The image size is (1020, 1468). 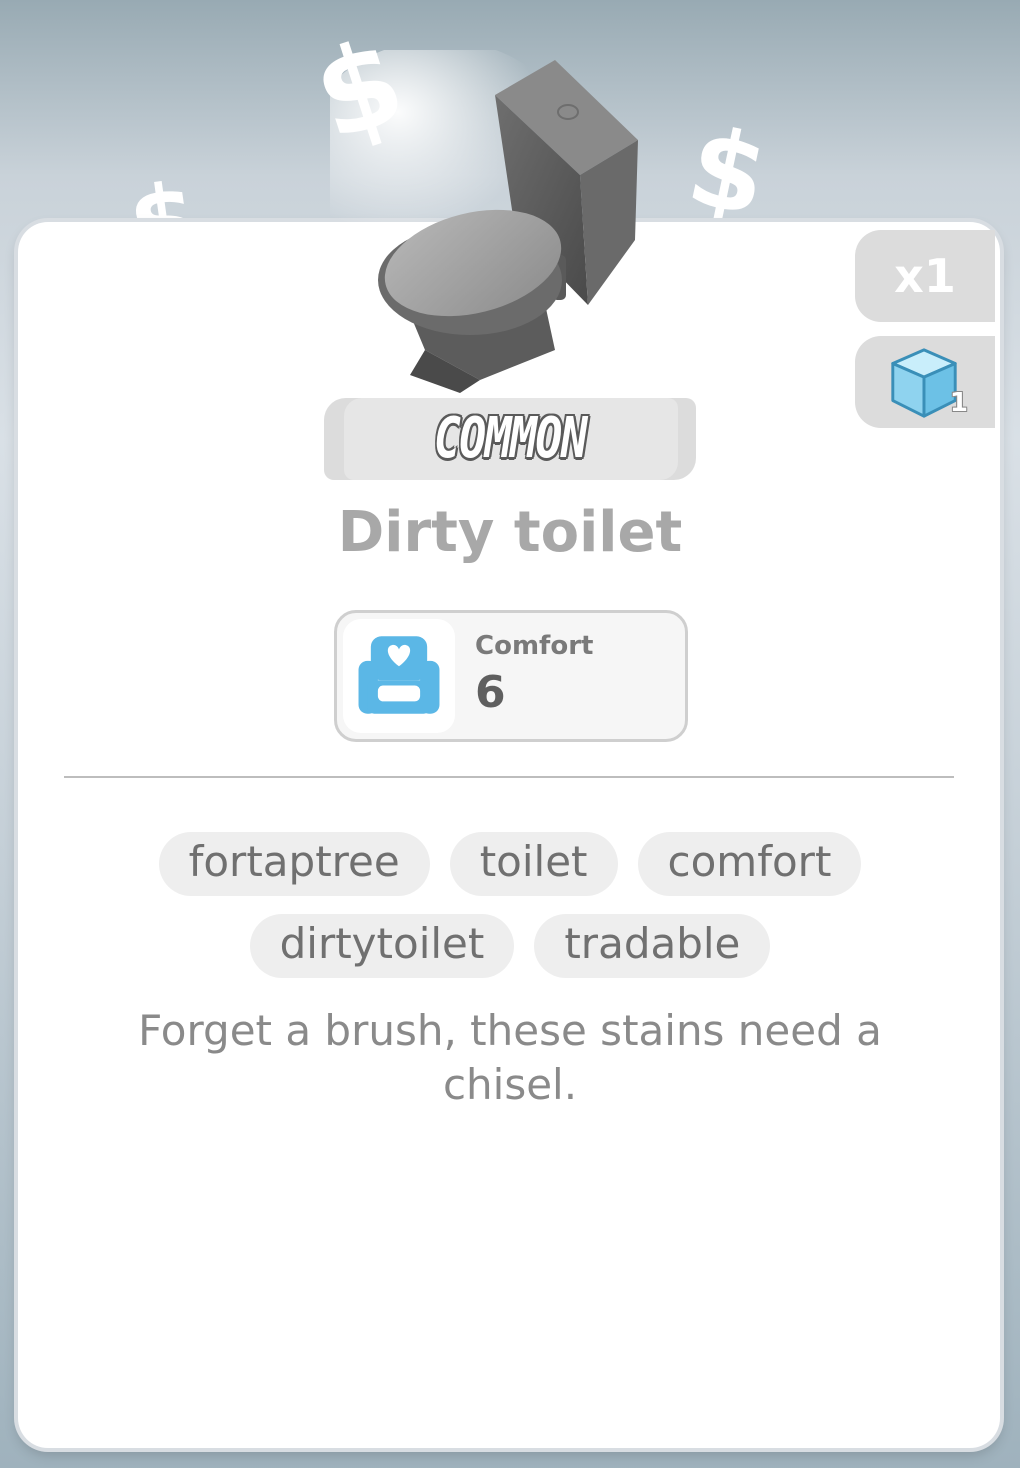 I want to click on tag-chip: toilet, so click(x=533, y=864).